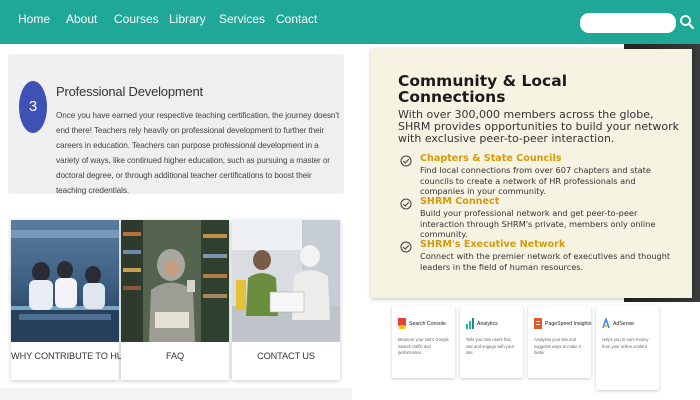 The image size is (700, 400). What do you see at coordinates (242, 19) in the screenshot?
I see `nav-services: Services` at bounding box center [242, 19].